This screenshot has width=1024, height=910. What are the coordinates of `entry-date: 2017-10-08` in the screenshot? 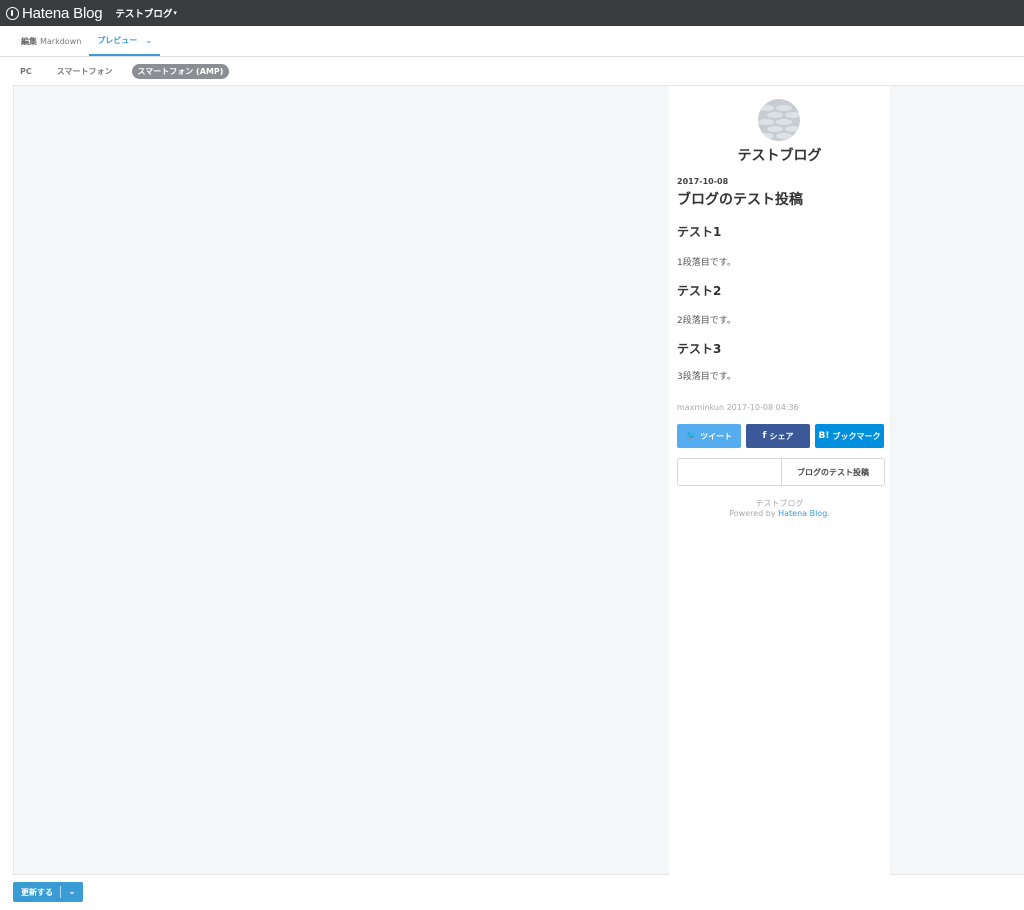 It's located at (703, 181).